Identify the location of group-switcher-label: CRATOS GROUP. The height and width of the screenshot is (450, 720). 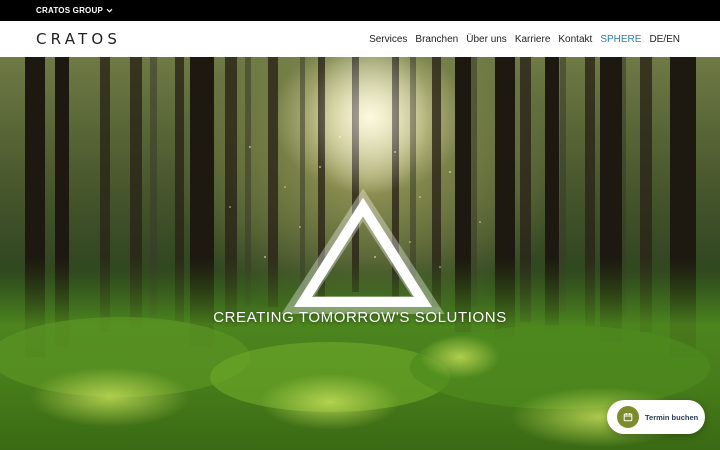
(69, 10).